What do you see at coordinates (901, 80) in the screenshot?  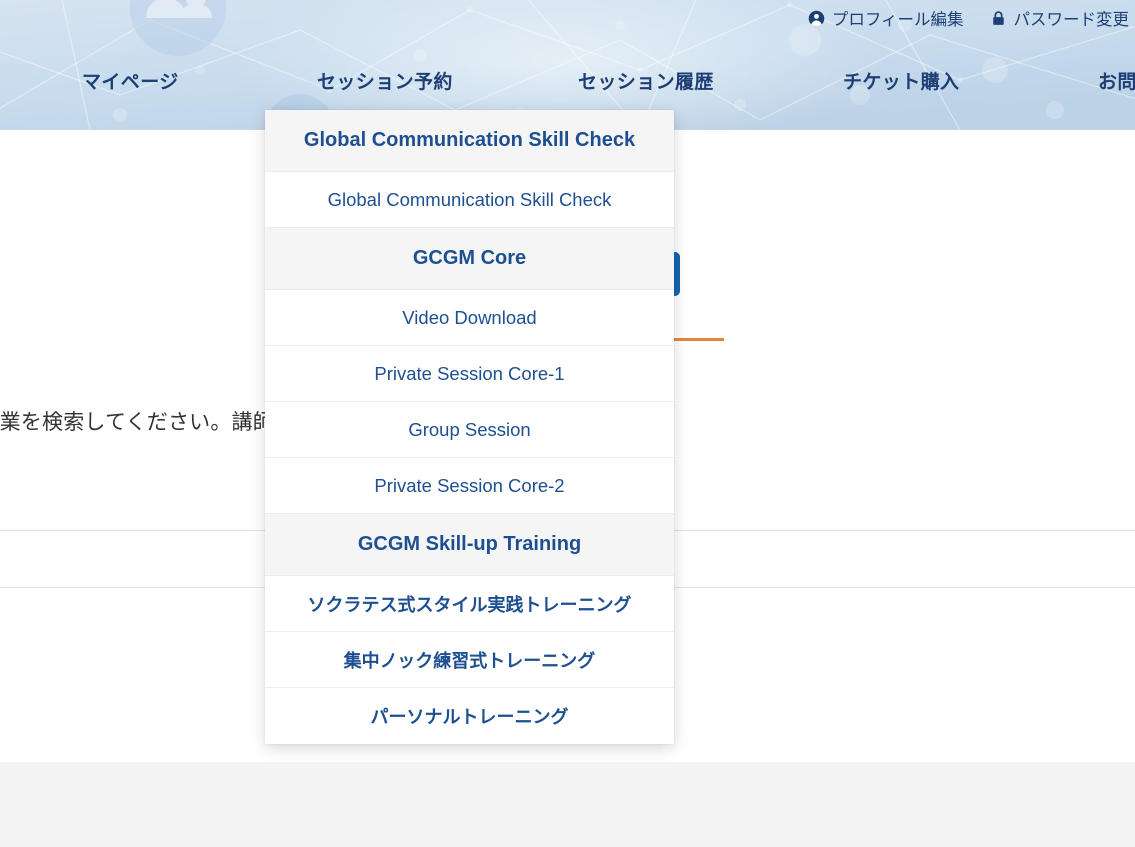 I see `nav-item-ticket-purchase: チケット購入` at bounding box center [901, 80].